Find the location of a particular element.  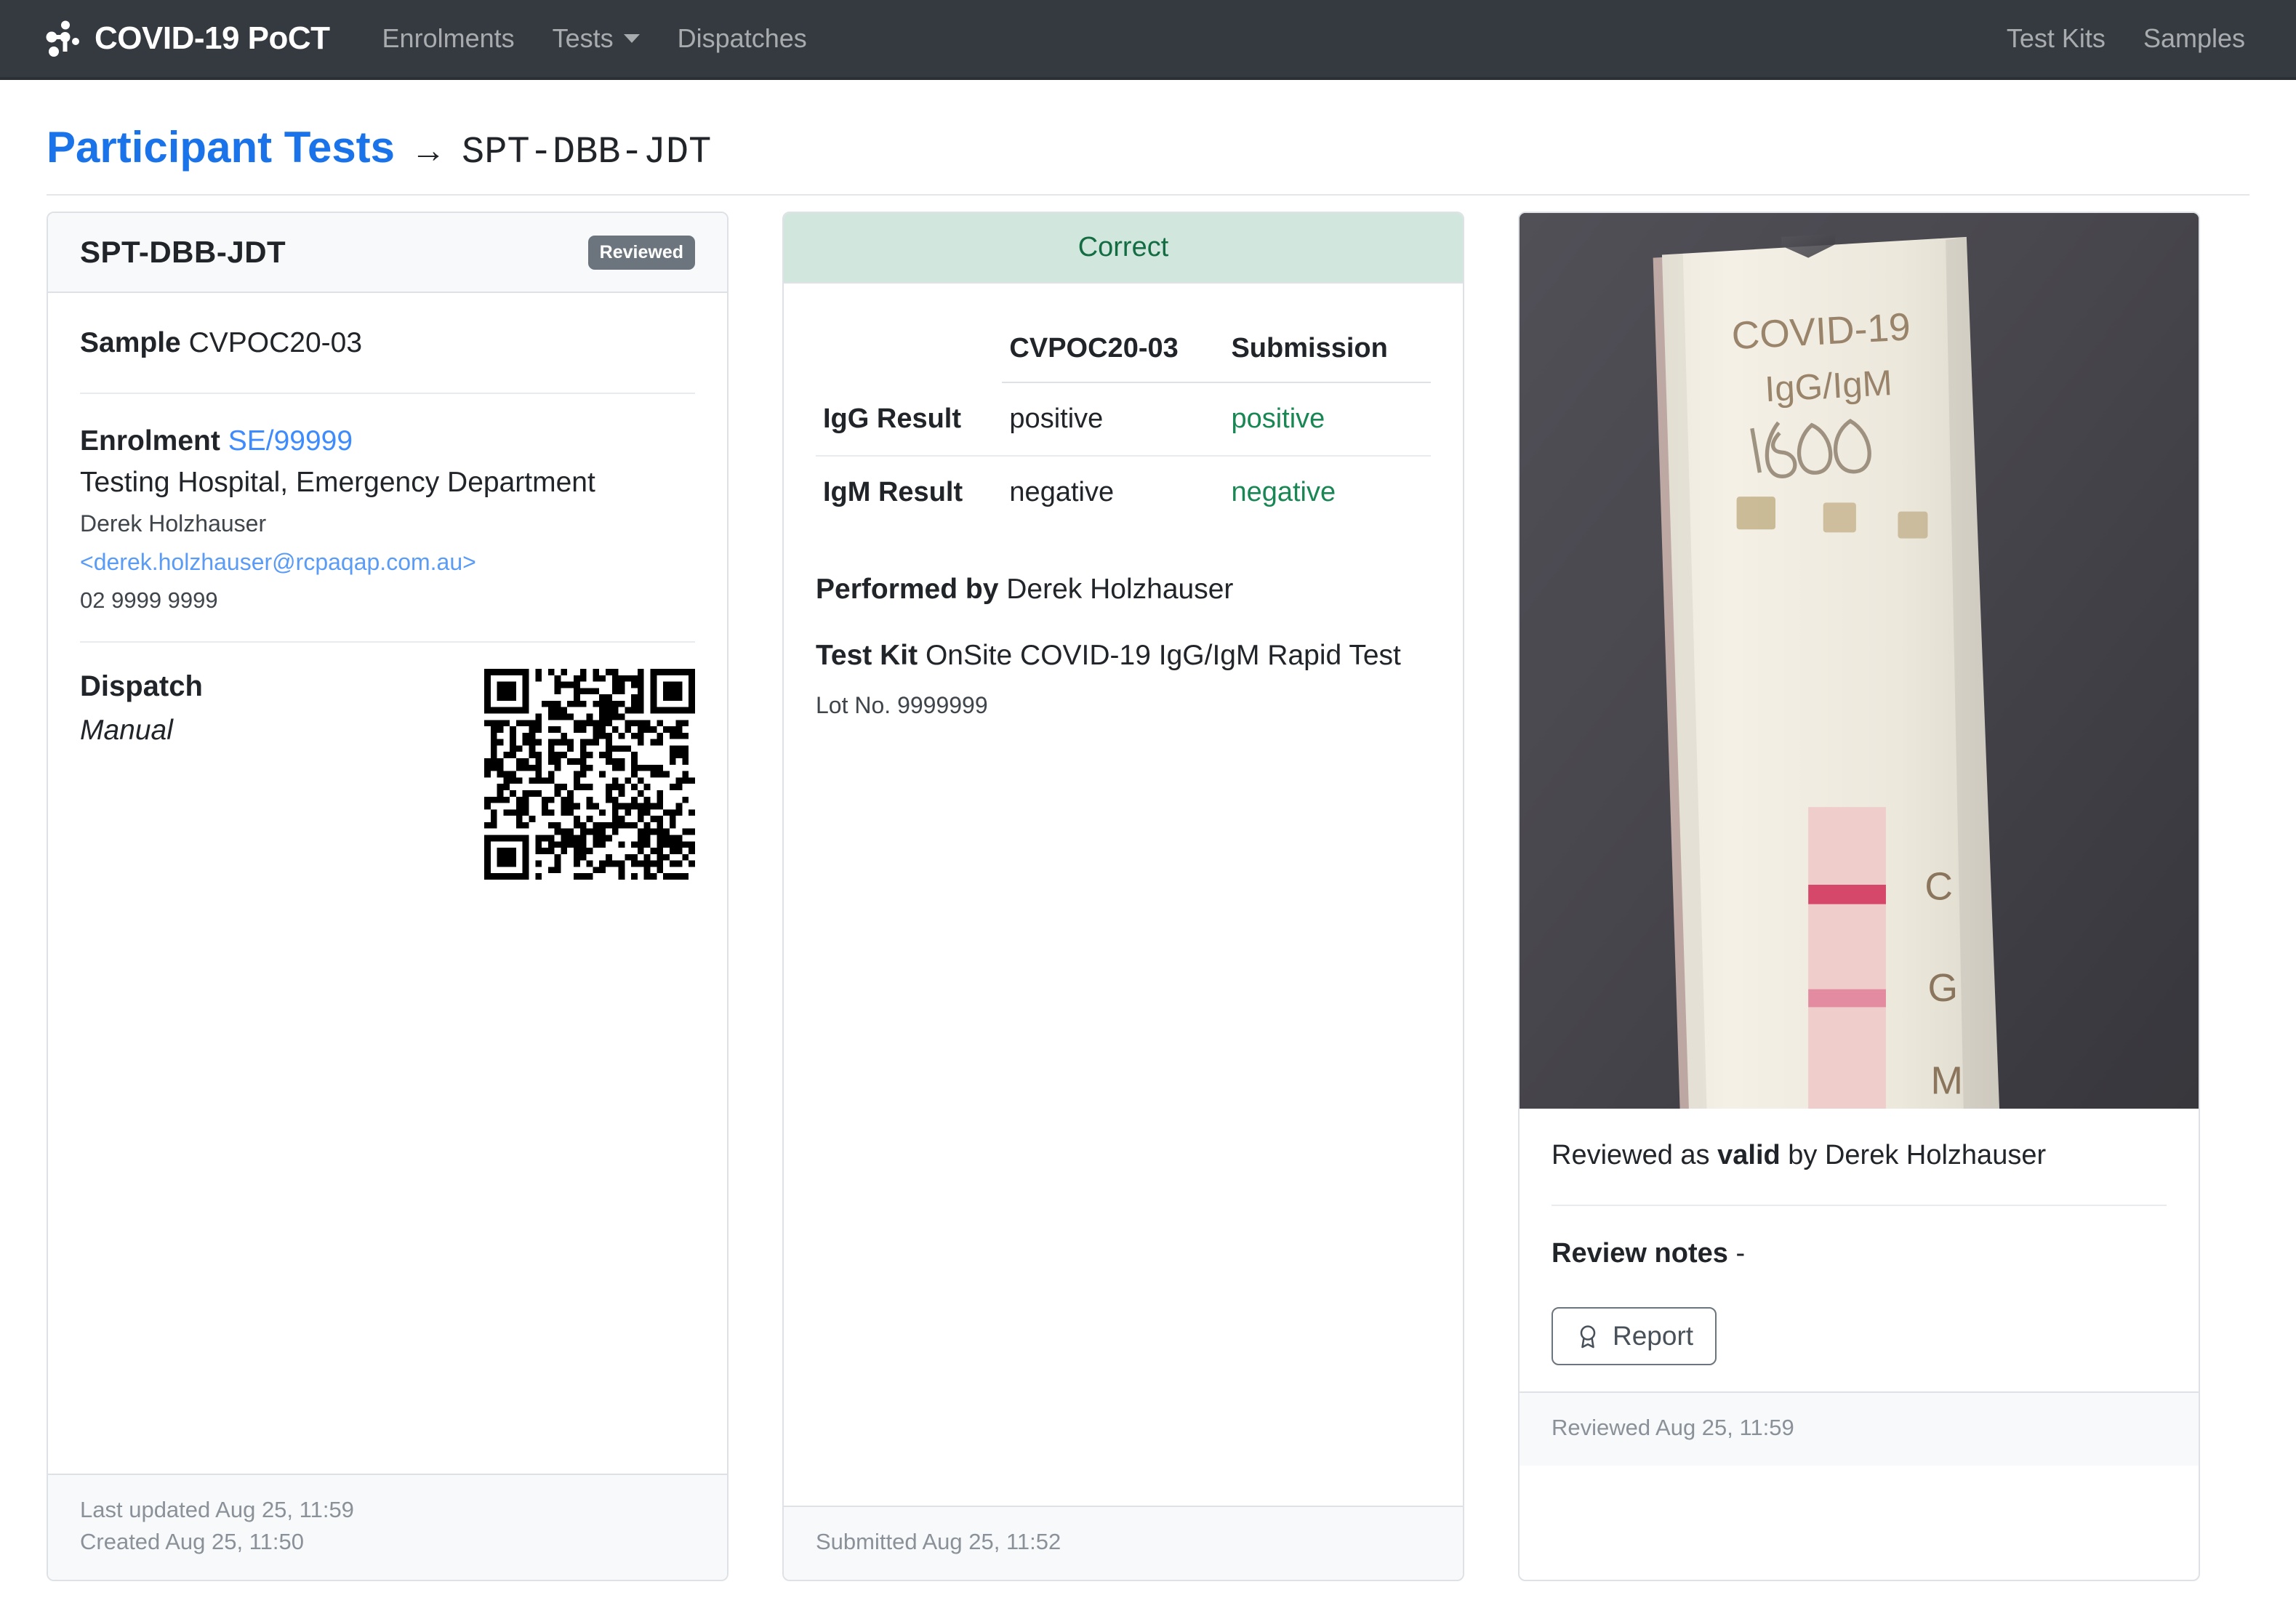

submitted-text: Submitted Aug 25, 11:52 is located at coordinates (938, 1541).